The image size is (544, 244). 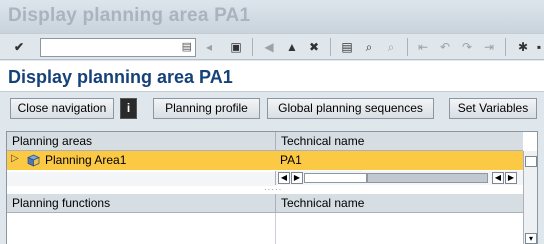 What do you see at coordinates (531, 238) in the screenshot?
I see `scroll-down-icon: ▾` at bounding box center [531, 238].